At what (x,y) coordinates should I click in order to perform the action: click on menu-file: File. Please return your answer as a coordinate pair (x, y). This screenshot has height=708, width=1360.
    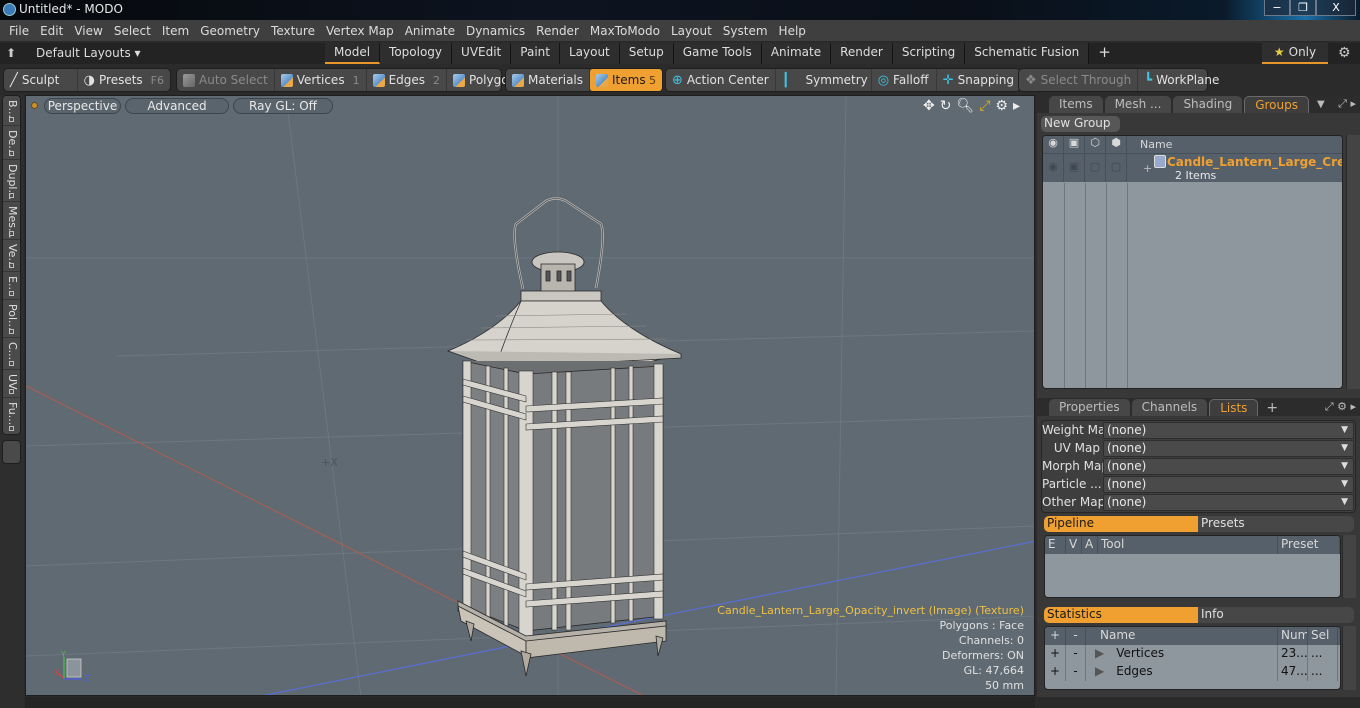
    Looking at the image, I should click on (19, 31).